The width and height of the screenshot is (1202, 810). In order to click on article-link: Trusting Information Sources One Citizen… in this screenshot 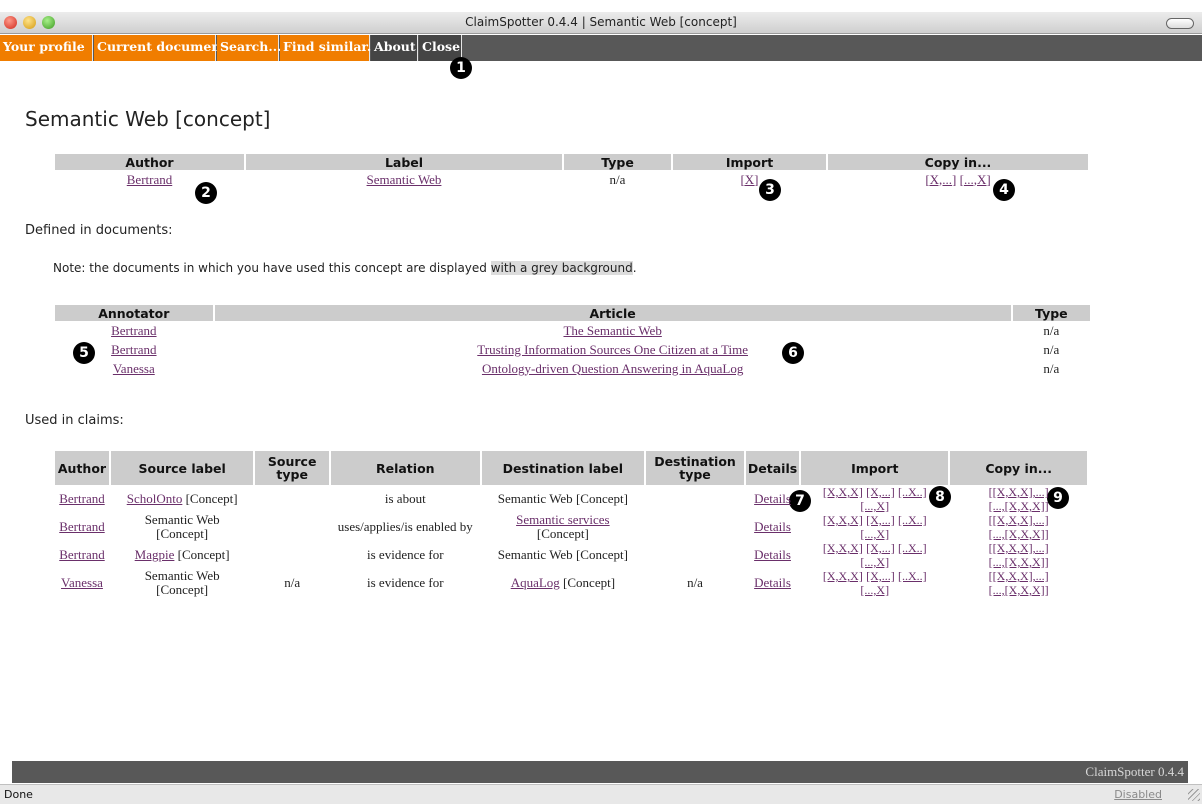, I will do `click(612, 349)`.